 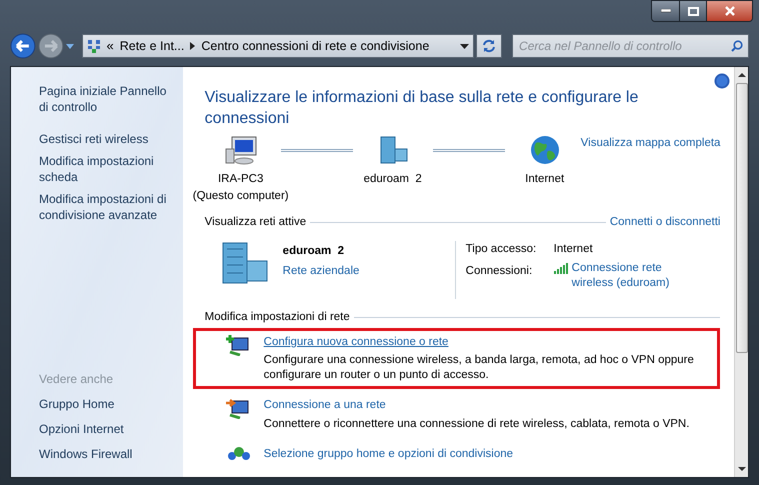 What do you see at coordinates (477, 424) in the screenshot?
I see `task-description: Connettere o riconnettere una connessione di rete wireless, cablata, remota o VPN.` at bounding box center [477, 424].